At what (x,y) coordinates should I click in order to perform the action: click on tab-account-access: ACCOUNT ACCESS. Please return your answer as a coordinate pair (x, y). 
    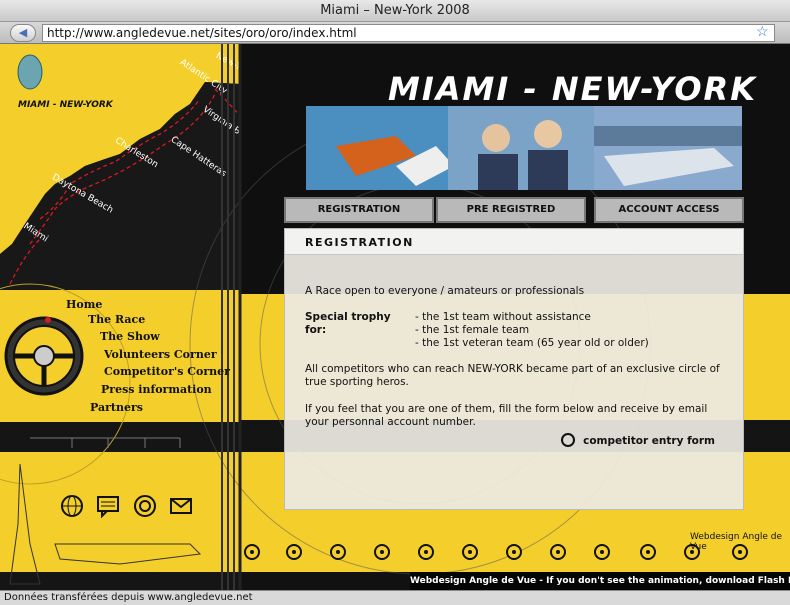
    Looking at the image, I should click on (669, 210).